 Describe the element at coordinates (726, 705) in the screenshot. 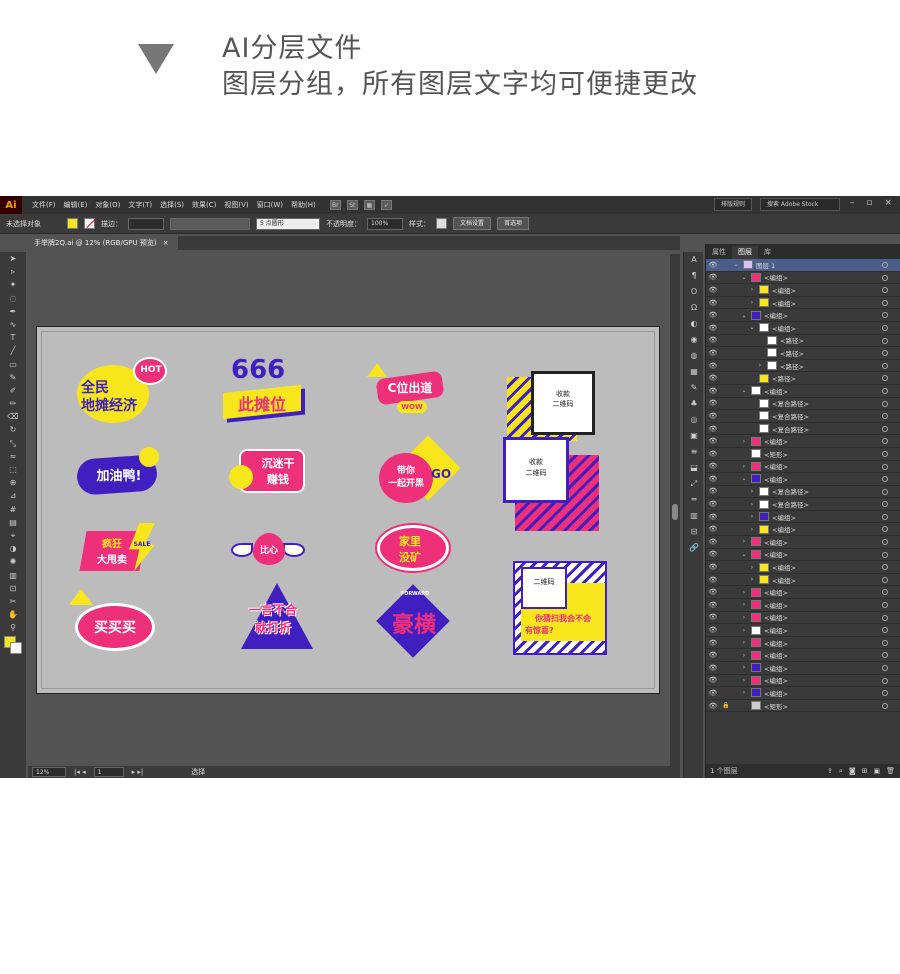

I see `lock-icon: 🔒` at that location.